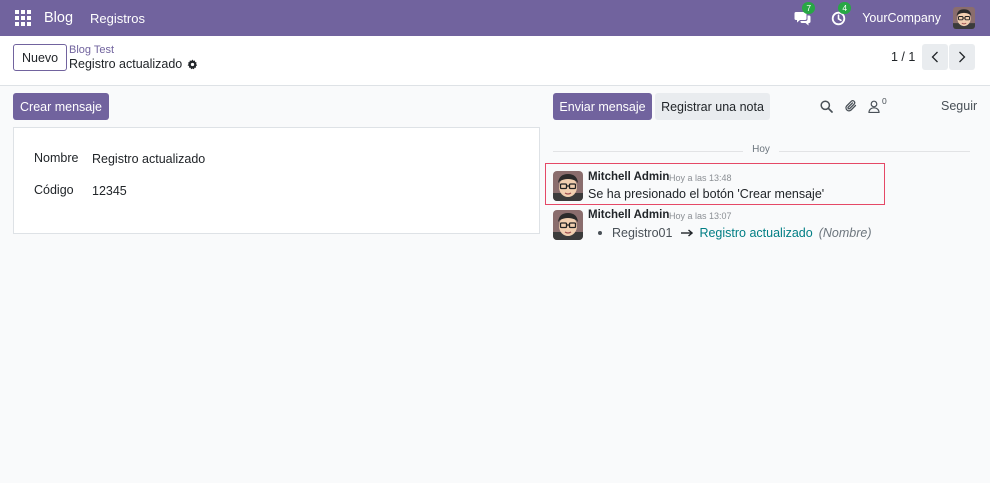 Image resolution: width=990 pixels, height=483 pixels. I want to click on menu-registros: Registros, so click(117, 18).